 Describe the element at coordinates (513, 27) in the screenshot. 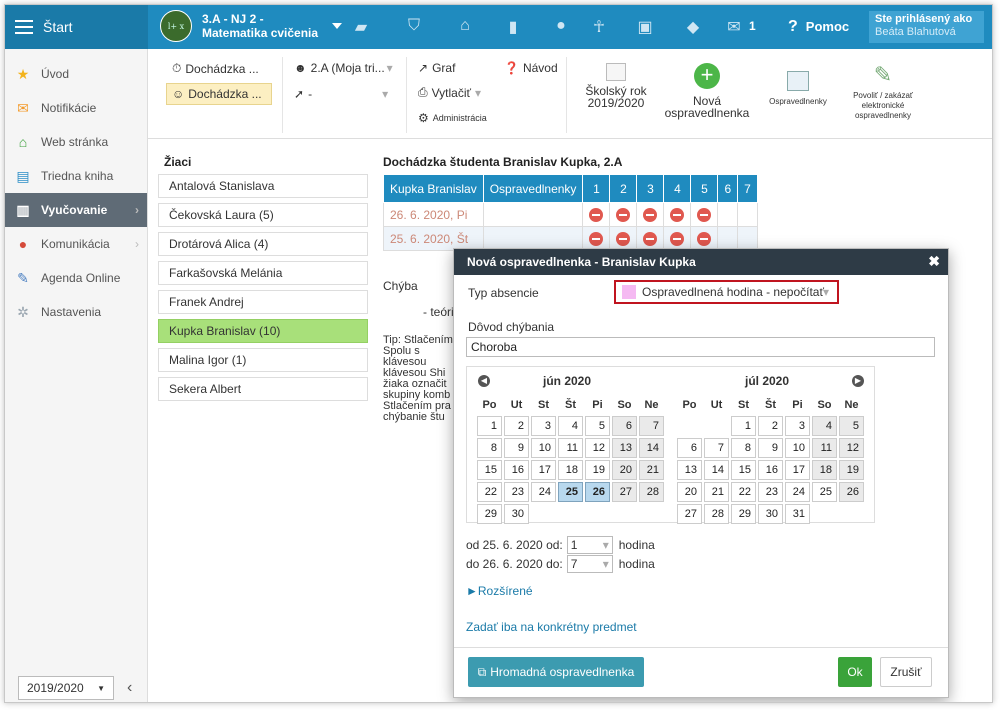

I see `chart-icon: ▮` at that location.